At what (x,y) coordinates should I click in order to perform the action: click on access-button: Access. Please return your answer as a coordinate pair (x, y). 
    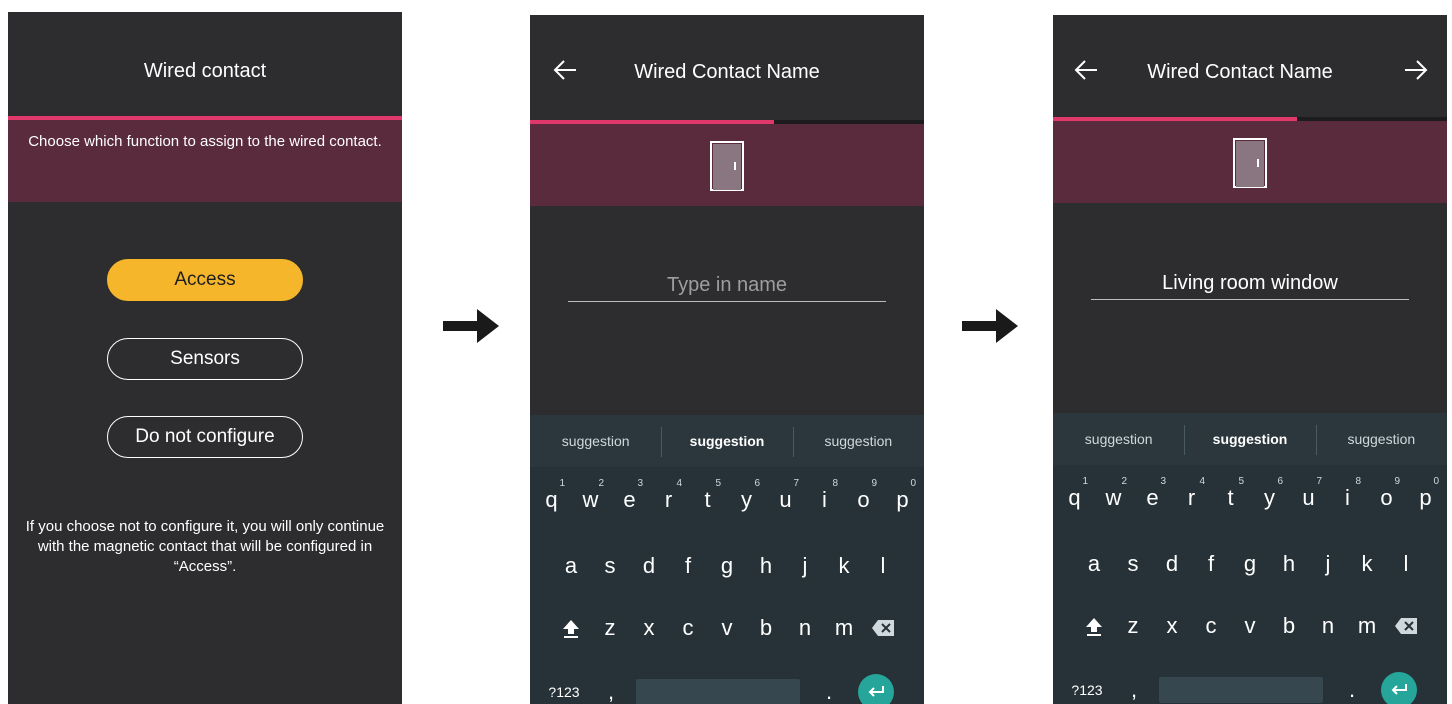
    Looking at the image, I should click on (205, 280).